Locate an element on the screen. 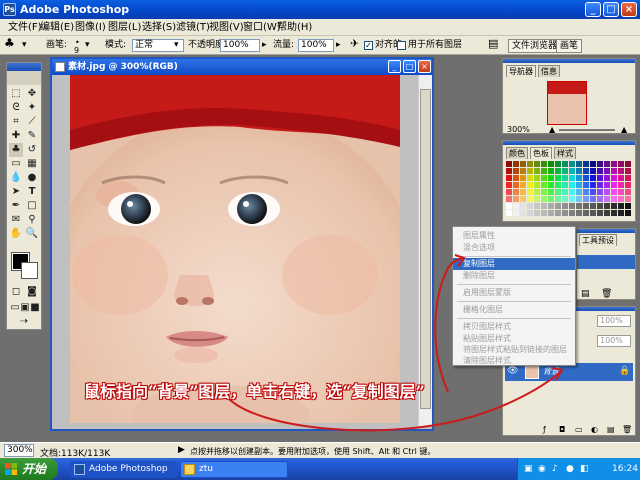 The image size is (640, 480). task-photoshop: Adobe Photoshop is located at coordinates (124, 469).